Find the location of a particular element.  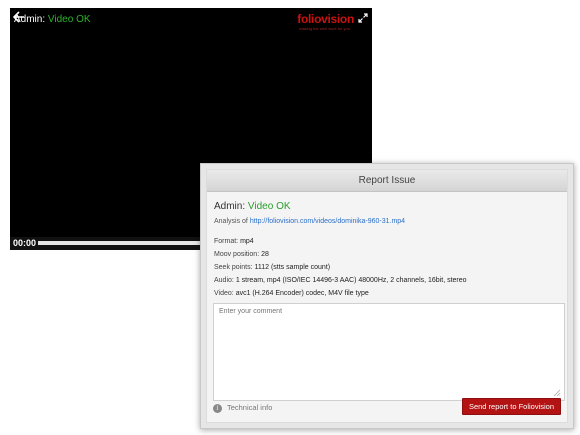

dialog-title: Report Issue is located at coordinates (387, 181).